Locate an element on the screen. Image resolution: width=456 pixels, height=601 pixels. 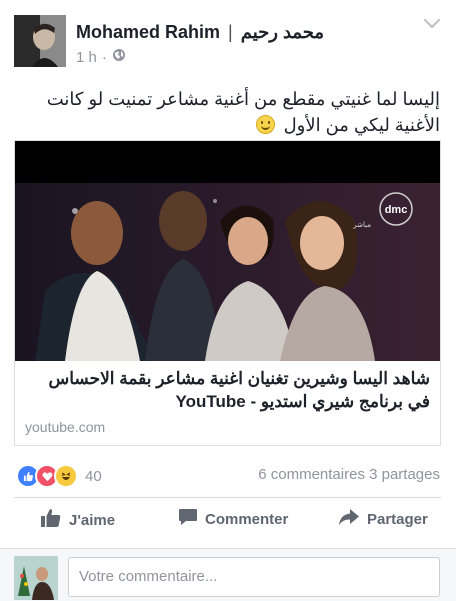
chevron-down-icon is located at coordinates (432, 24).